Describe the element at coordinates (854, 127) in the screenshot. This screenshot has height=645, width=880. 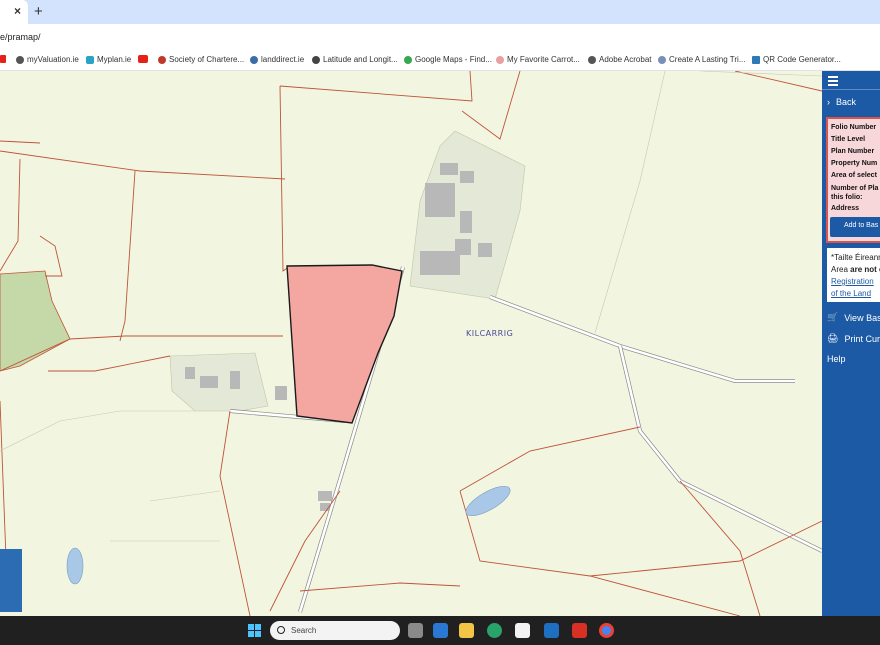
I see `folio-number-label: Folio Number` at that location.